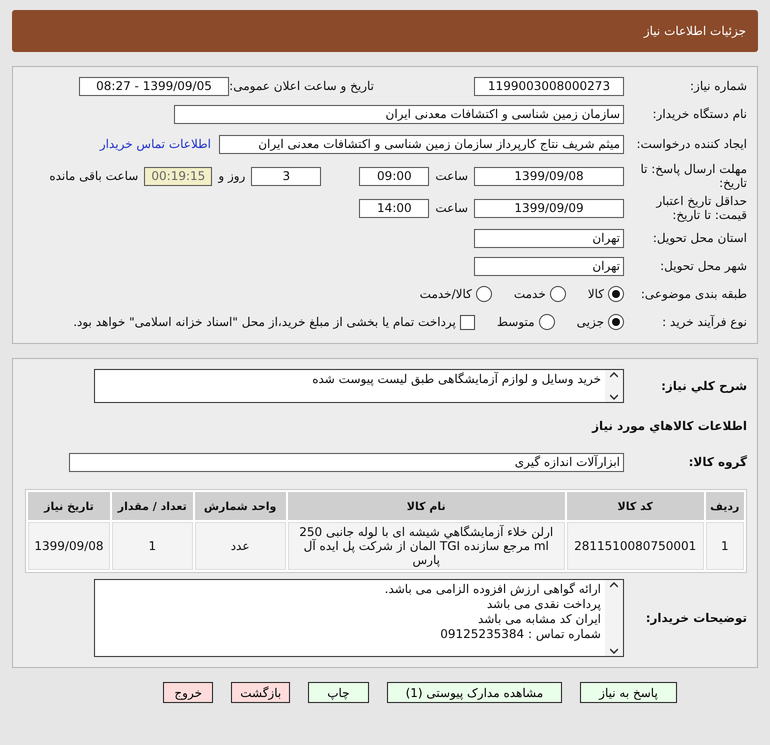 Image resolution: width=770 pixels, height=745 pixels. Describe the element at coordinates (669, 426) in the screenshot. I see `section-heading: اطلاعات کالاهاي مورد نياز` at that location.